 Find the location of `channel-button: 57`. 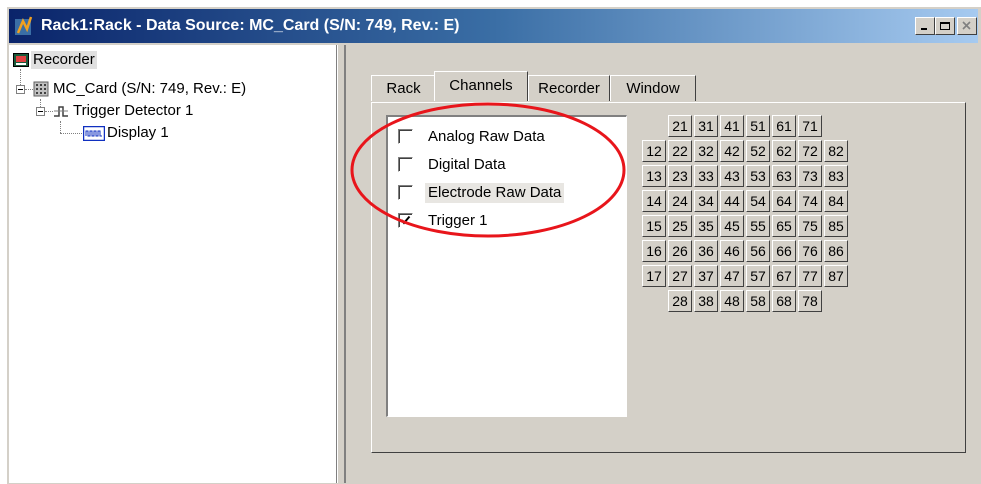

channel-button: 57 is located at coordinates (758, 276).